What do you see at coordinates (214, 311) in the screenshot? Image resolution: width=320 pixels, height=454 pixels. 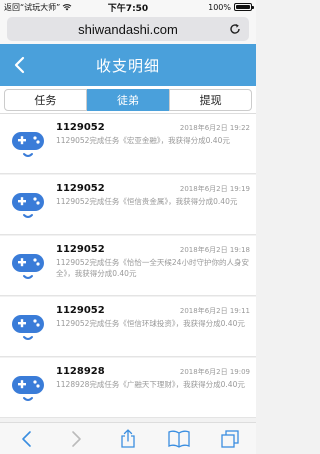 I see `timestamp: 2018年6月2日 19:11` at bounding box center [214, 311].